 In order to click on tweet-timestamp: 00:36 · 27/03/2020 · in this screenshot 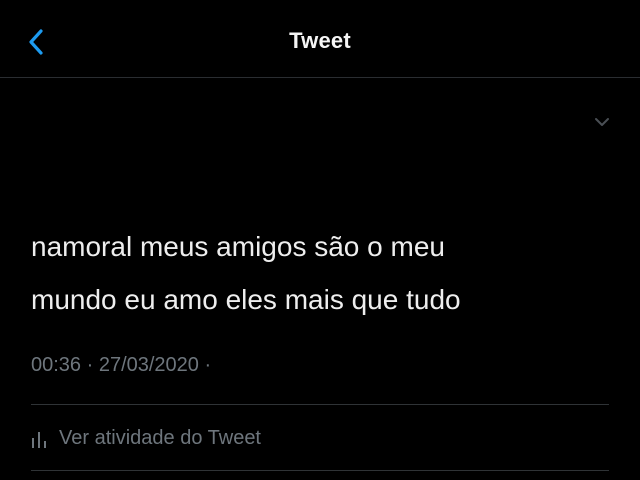, I will do `click(121, 365)`.